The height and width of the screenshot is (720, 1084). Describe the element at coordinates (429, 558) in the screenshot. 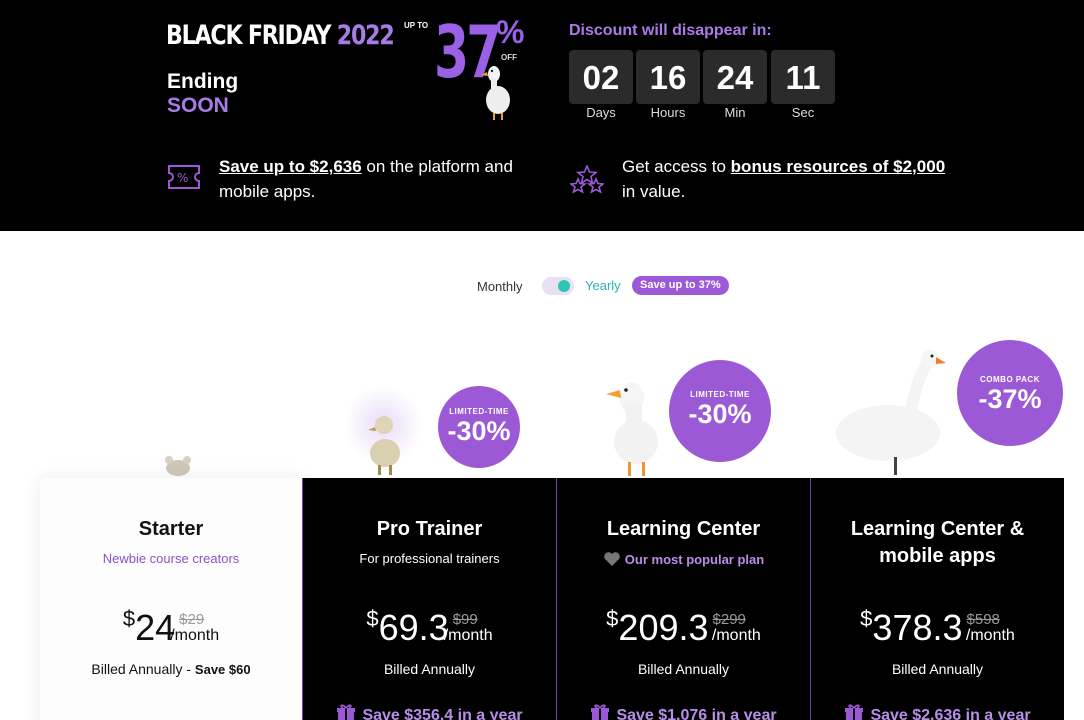

I see `plan-subtitle: For professional trainers` at that location.